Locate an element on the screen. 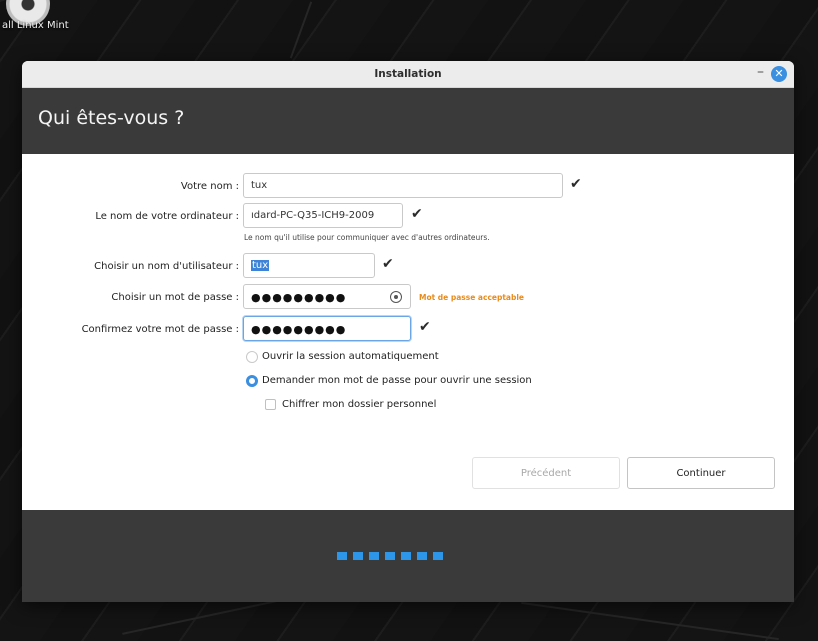 The height and width of the screenshot is (641, 818). continue-button: Continuer is located at coordinates (701, 473).